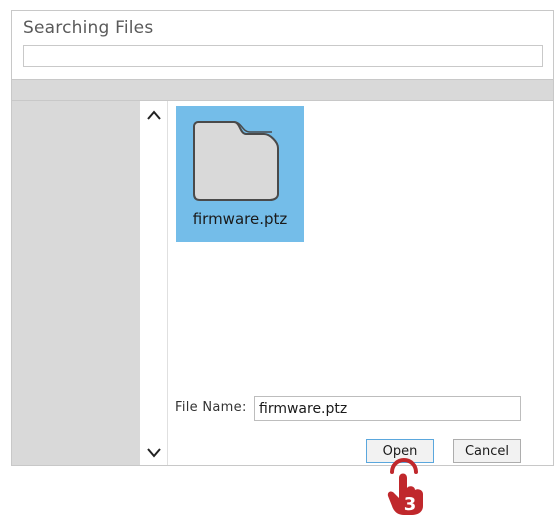 The width and height of the screenshot is (554, 525). What do you see at coordinates (154, 453) in the screenshot?
I see `chevron-down-icon` at bounding box center [154, 453].